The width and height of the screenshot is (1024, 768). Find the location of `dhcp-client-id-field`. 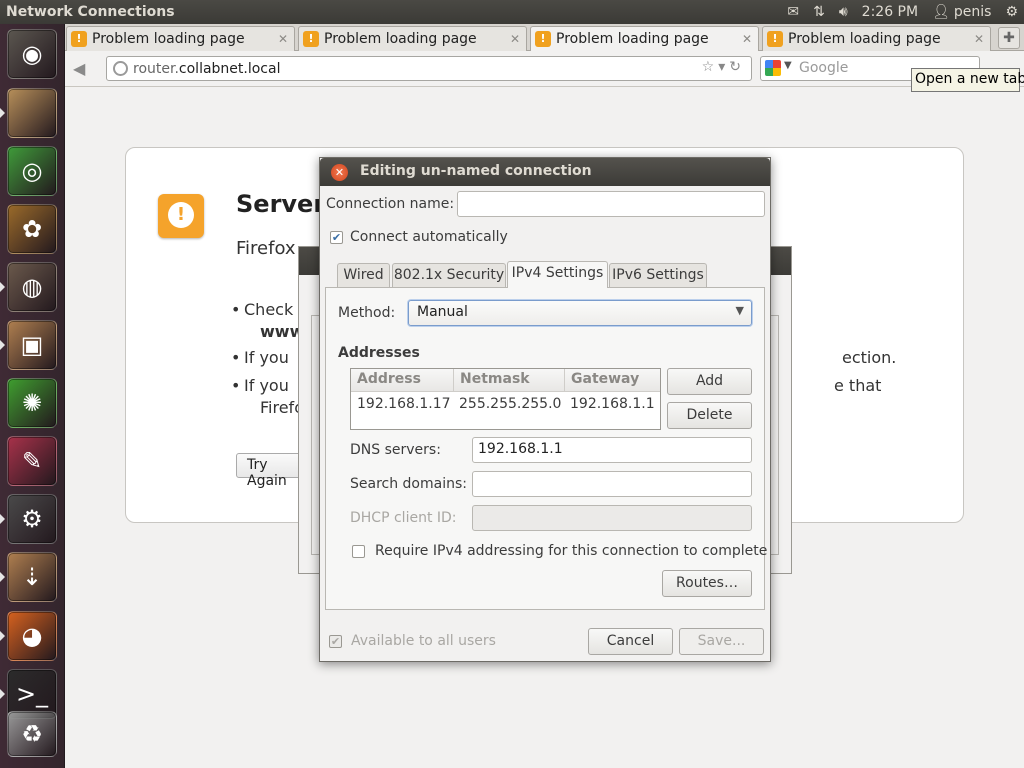

dhcp-client-id-field is located at coordinates (612, 518).